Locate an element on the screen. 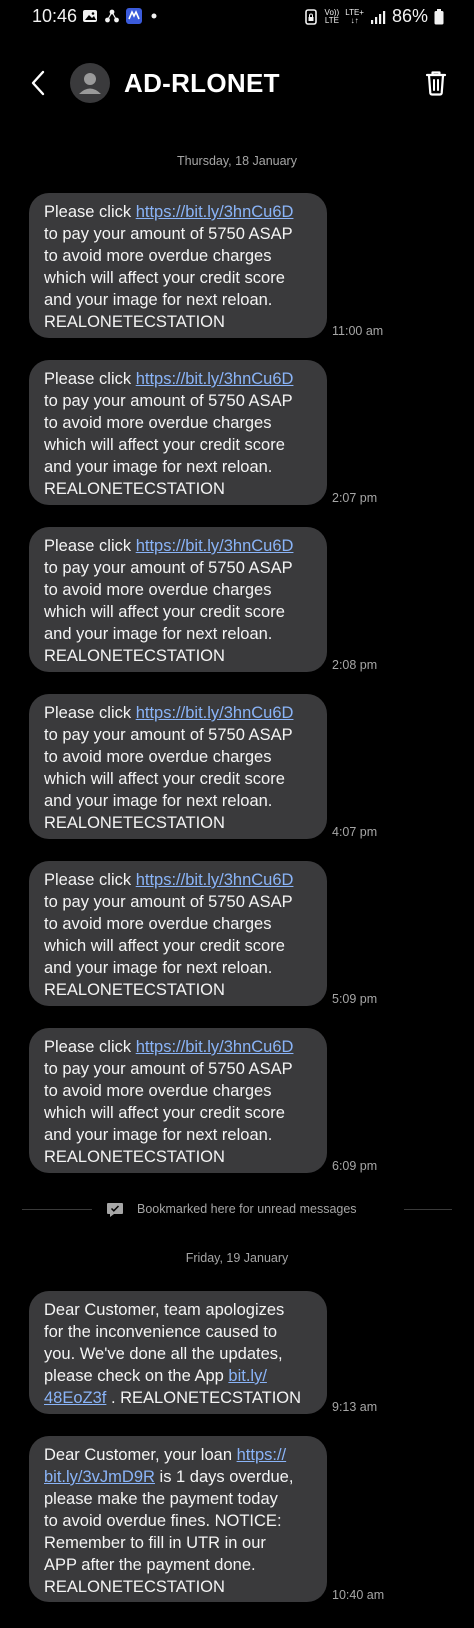  message-timestamp: 2:07 pm is located at coordinates (355, 498).